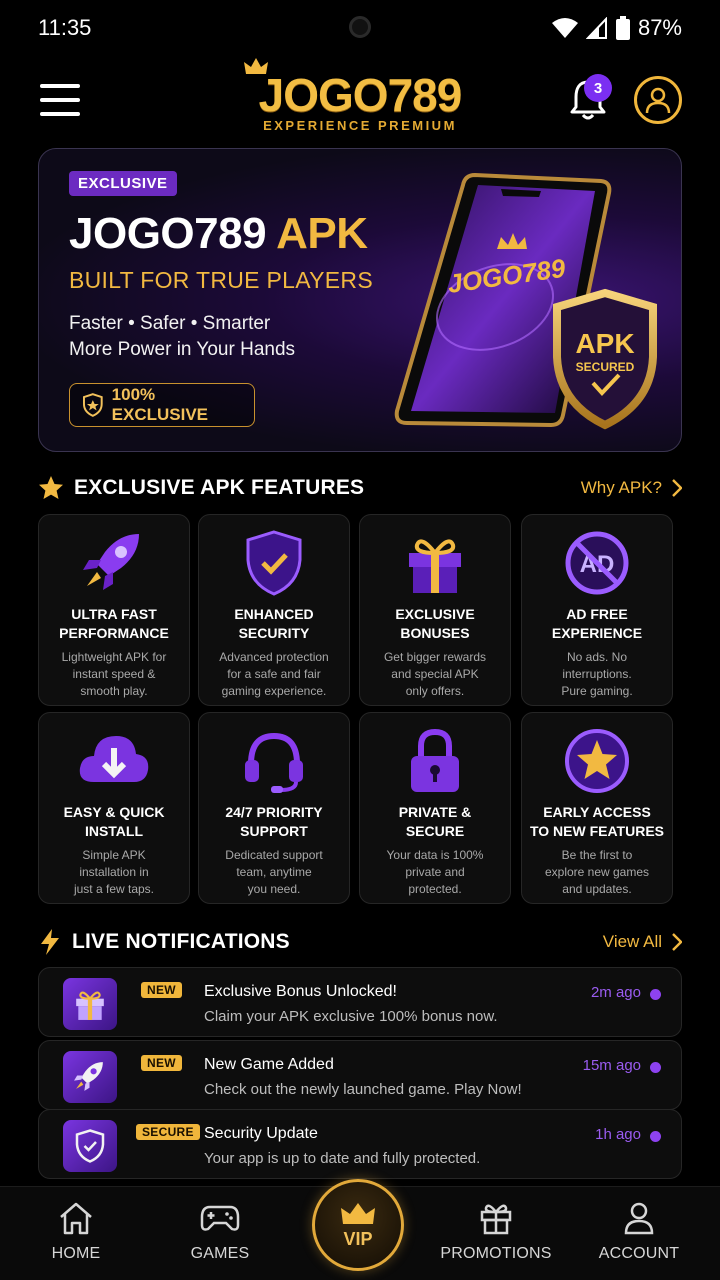 The height and width of the screenshot is (1280, 720). I want to click on battery-icon, so click(622, 28).